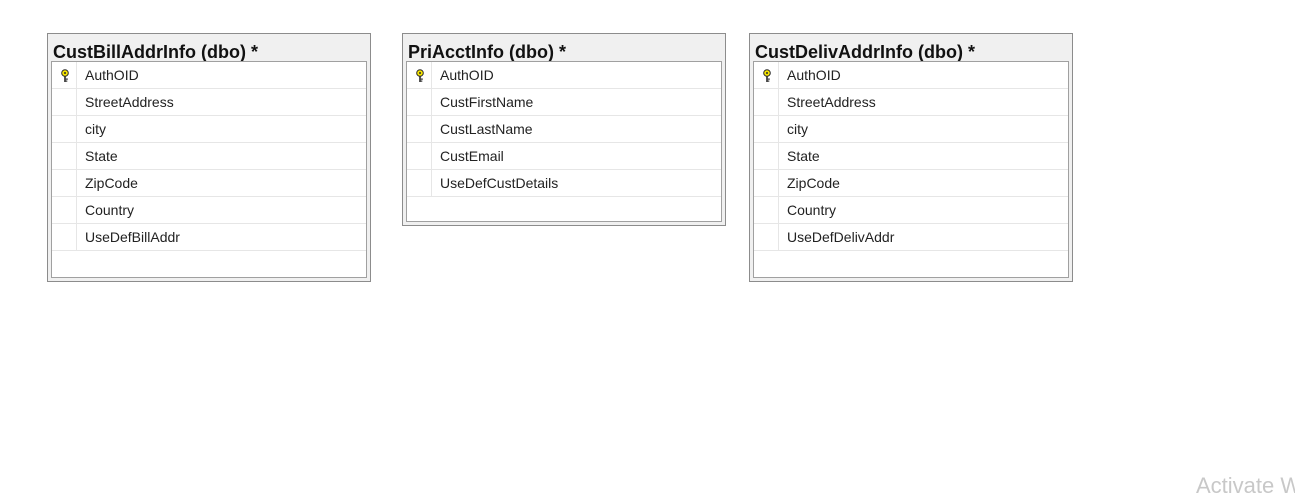 This screenshot has width=1295, height=501. I want to click on column-name: UseDefCustDetails, so click(499, 183).